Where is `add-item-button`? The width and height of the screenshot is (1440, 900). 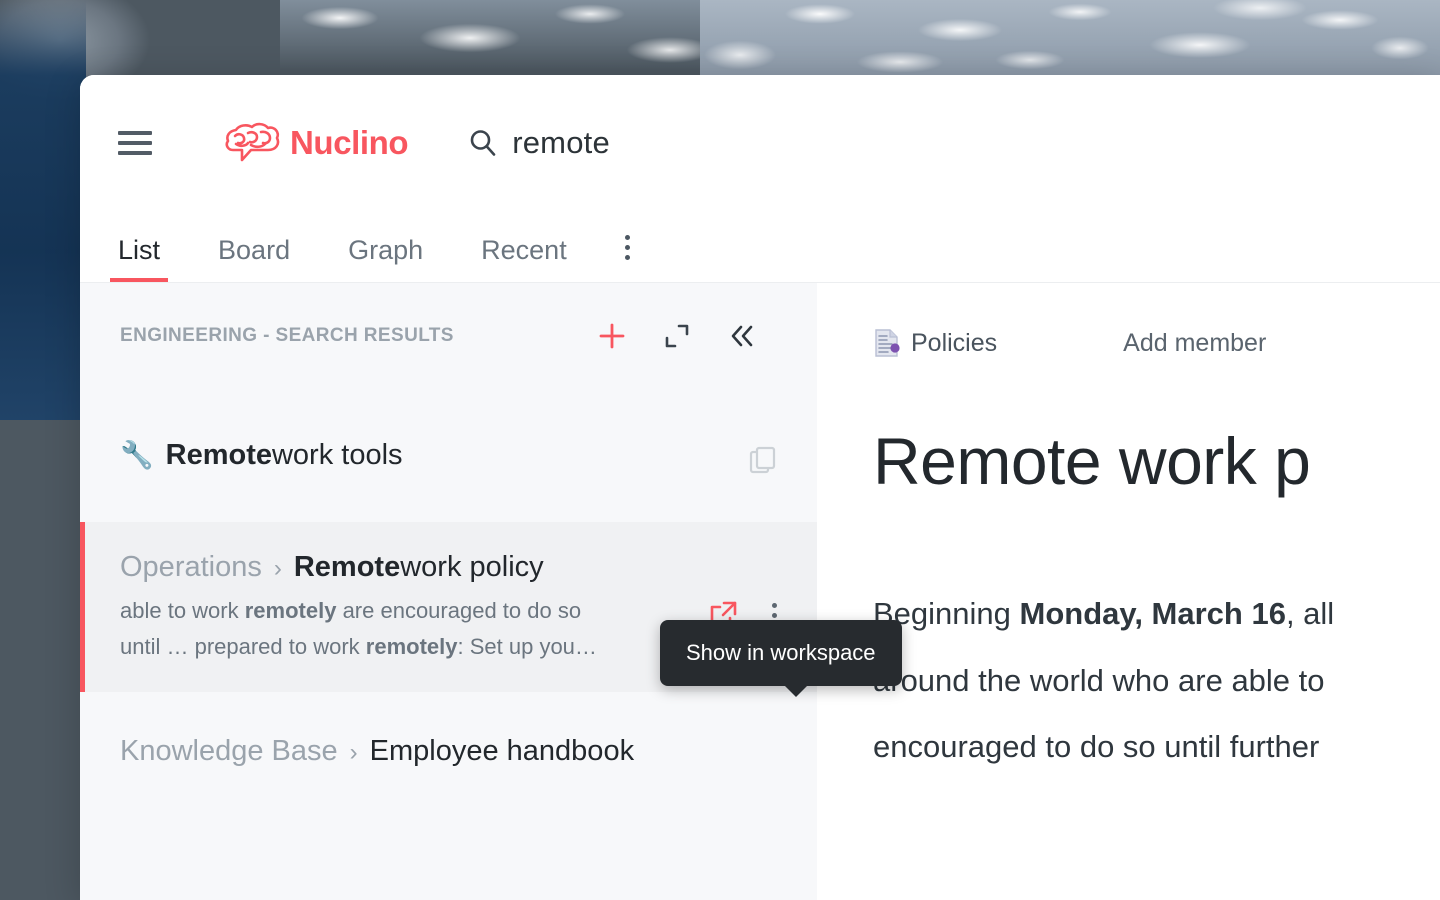
add-item-button is located at coordinates (612, 336).